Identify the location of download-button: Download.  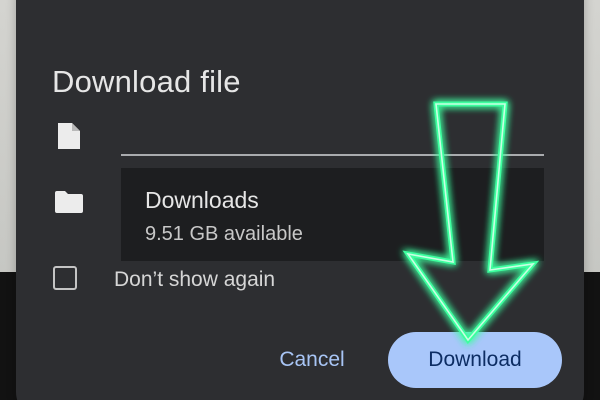
(475, 360).